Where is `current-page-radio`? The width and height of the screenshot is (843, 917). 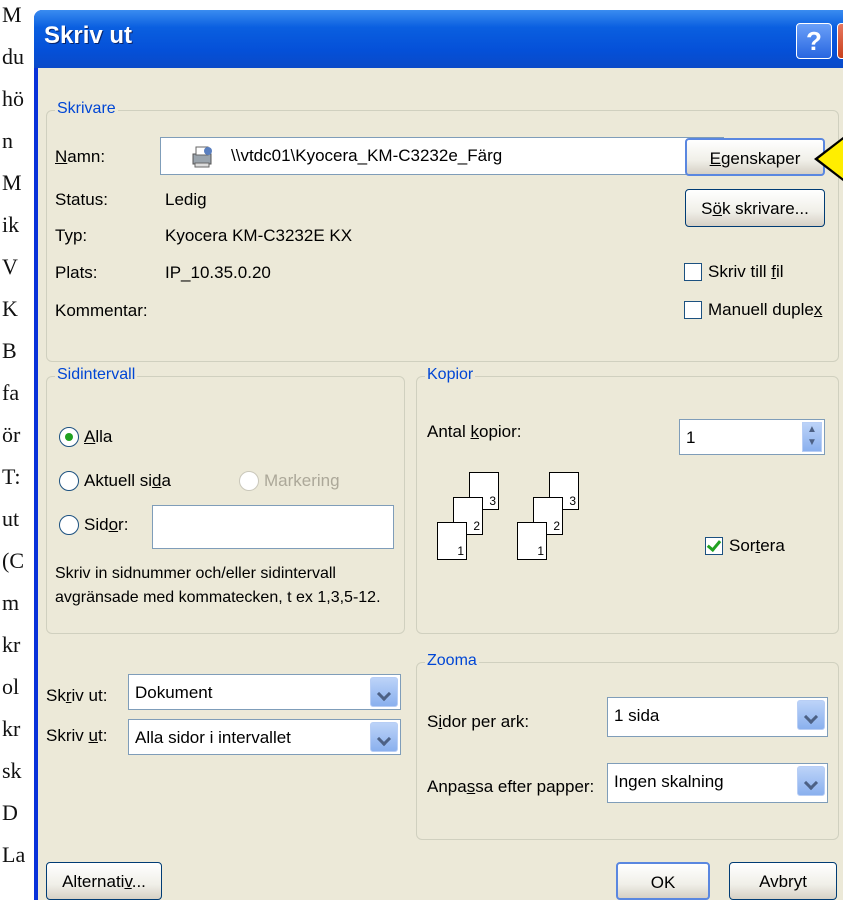
current-page-radio is located at coordinates (69, 481).